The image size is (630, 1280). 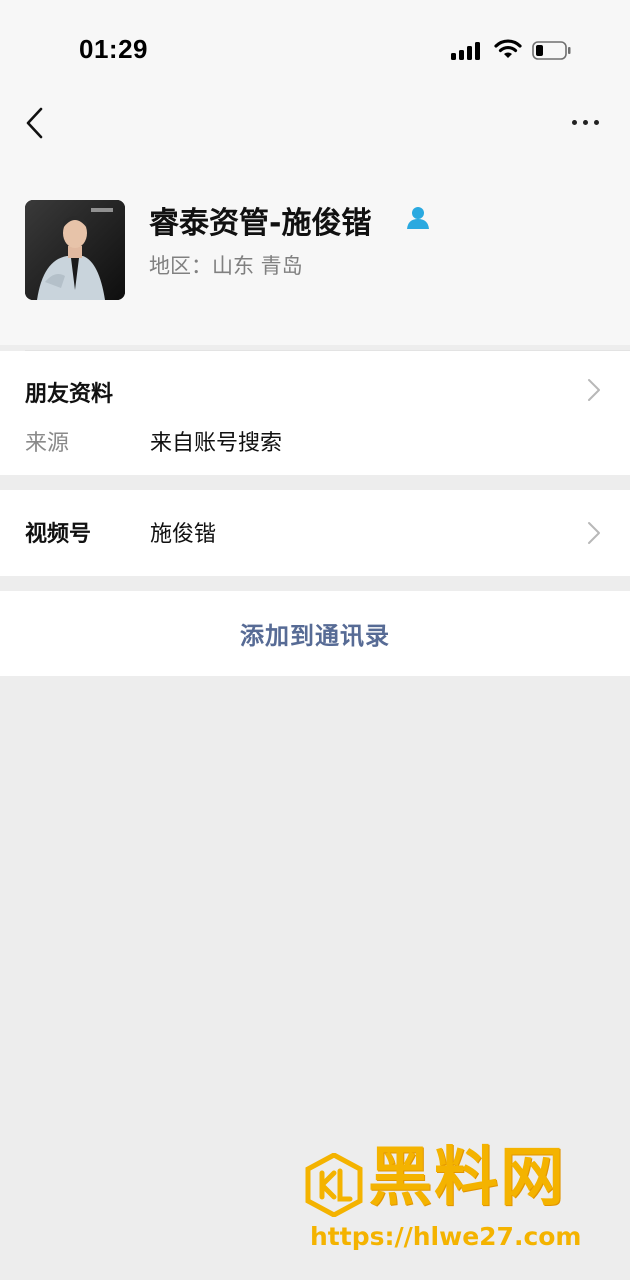 What do you see at coordinates (508, 48) in the screenshot?
I see `wifi-icon` at bounding box center [508, 48].